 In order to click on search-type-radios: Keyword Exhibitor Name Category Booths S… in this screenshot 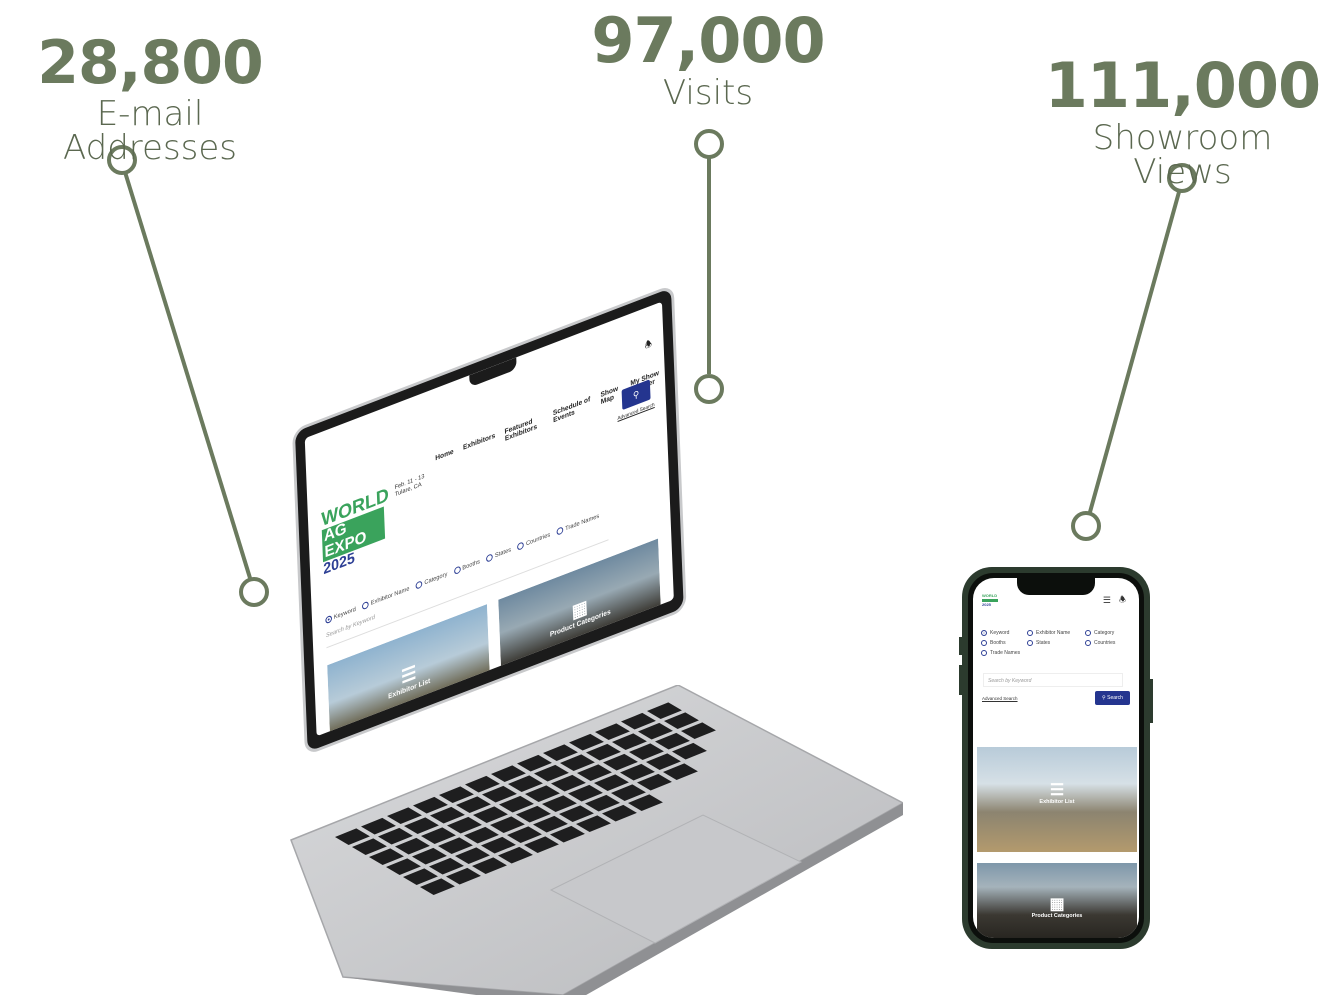, I will do `click(1057, 643)`.